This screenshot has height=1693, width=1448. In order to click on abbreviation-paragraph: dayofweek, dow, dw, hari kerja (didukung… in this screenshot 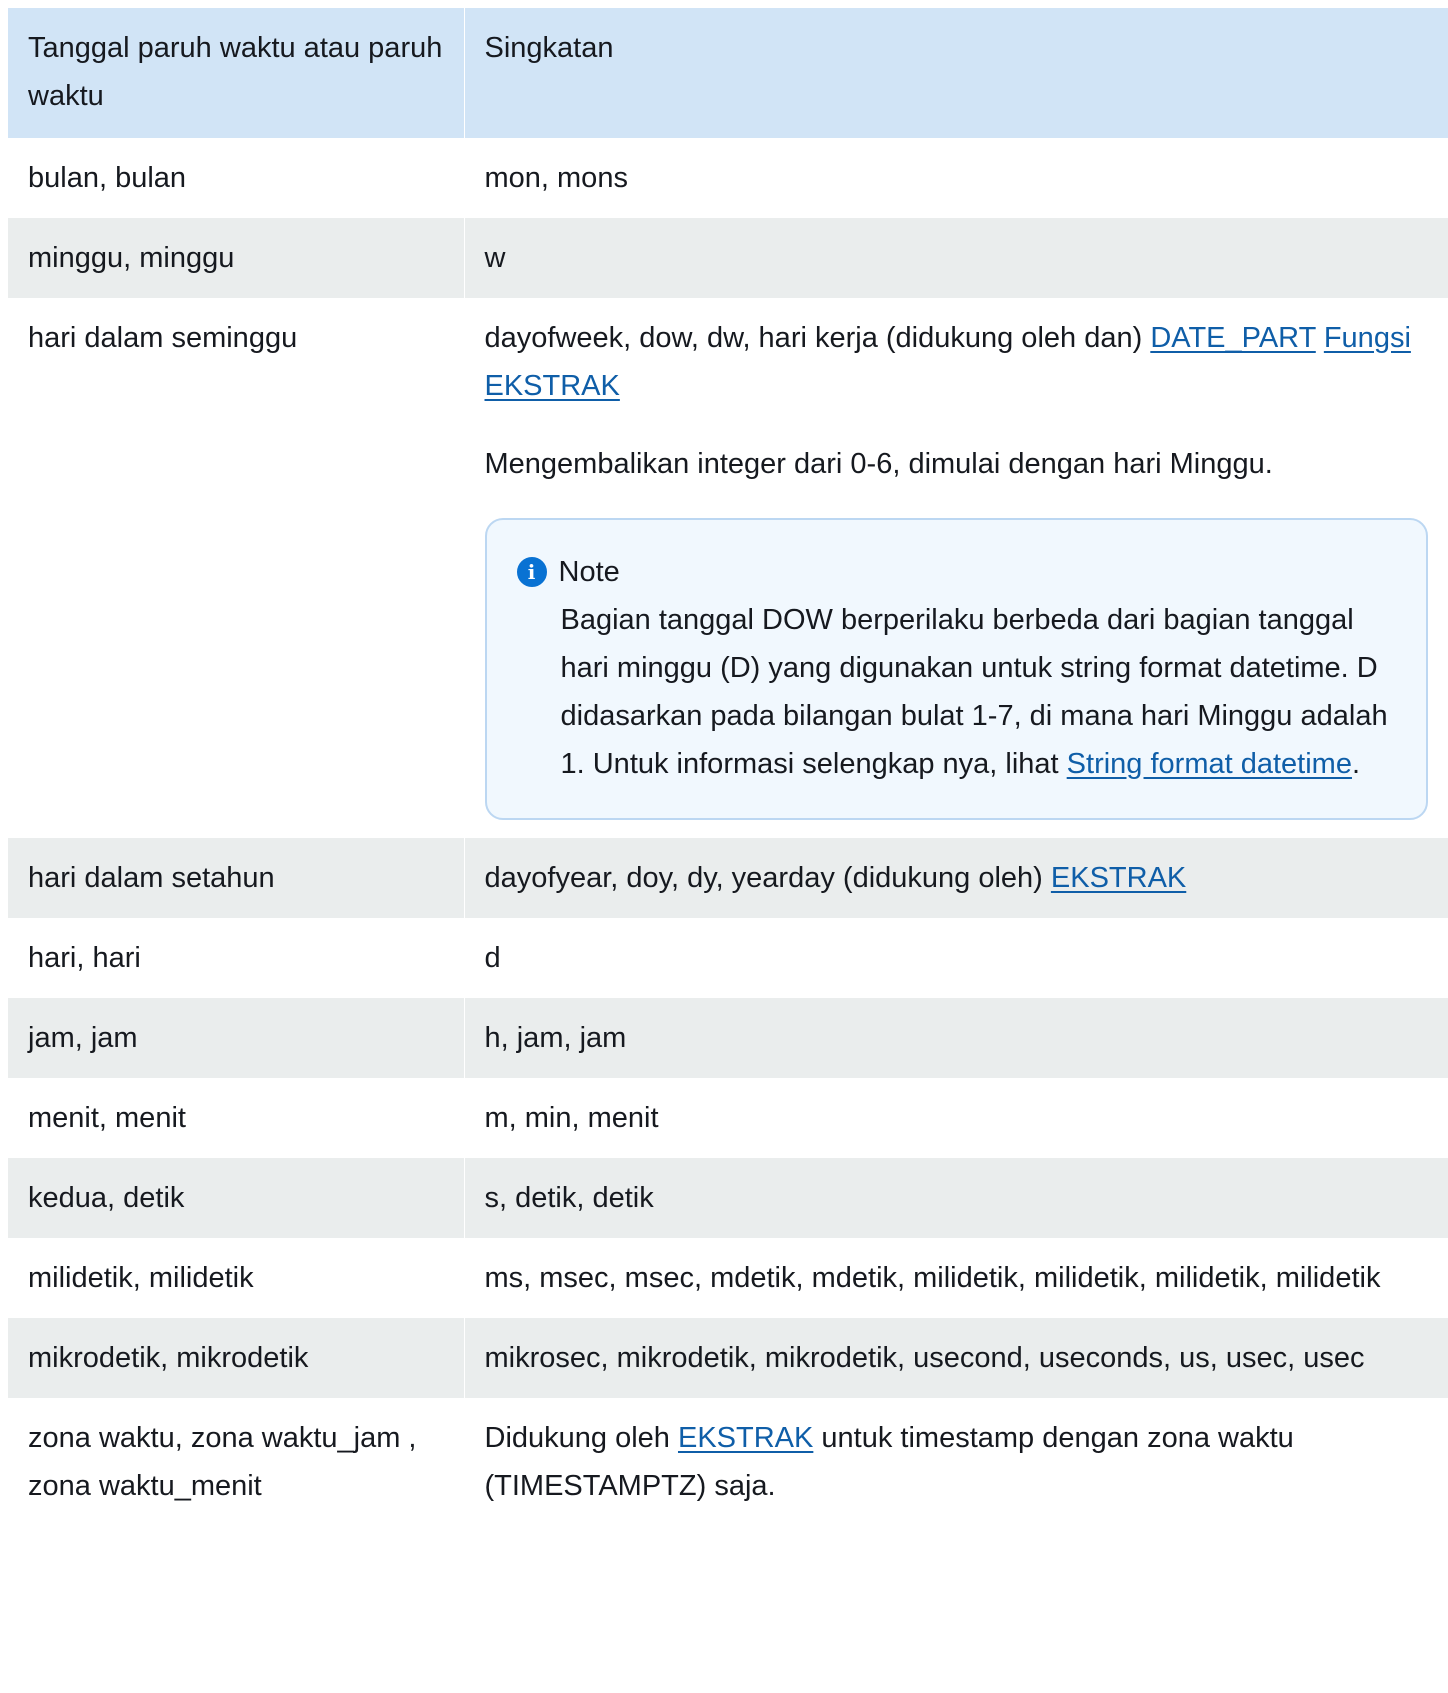, I will do `click(957, 362)`.